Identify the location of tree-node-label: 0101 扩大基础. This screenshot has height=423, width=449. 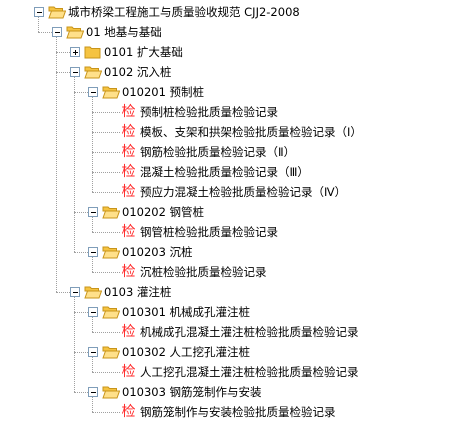
(143, 52).